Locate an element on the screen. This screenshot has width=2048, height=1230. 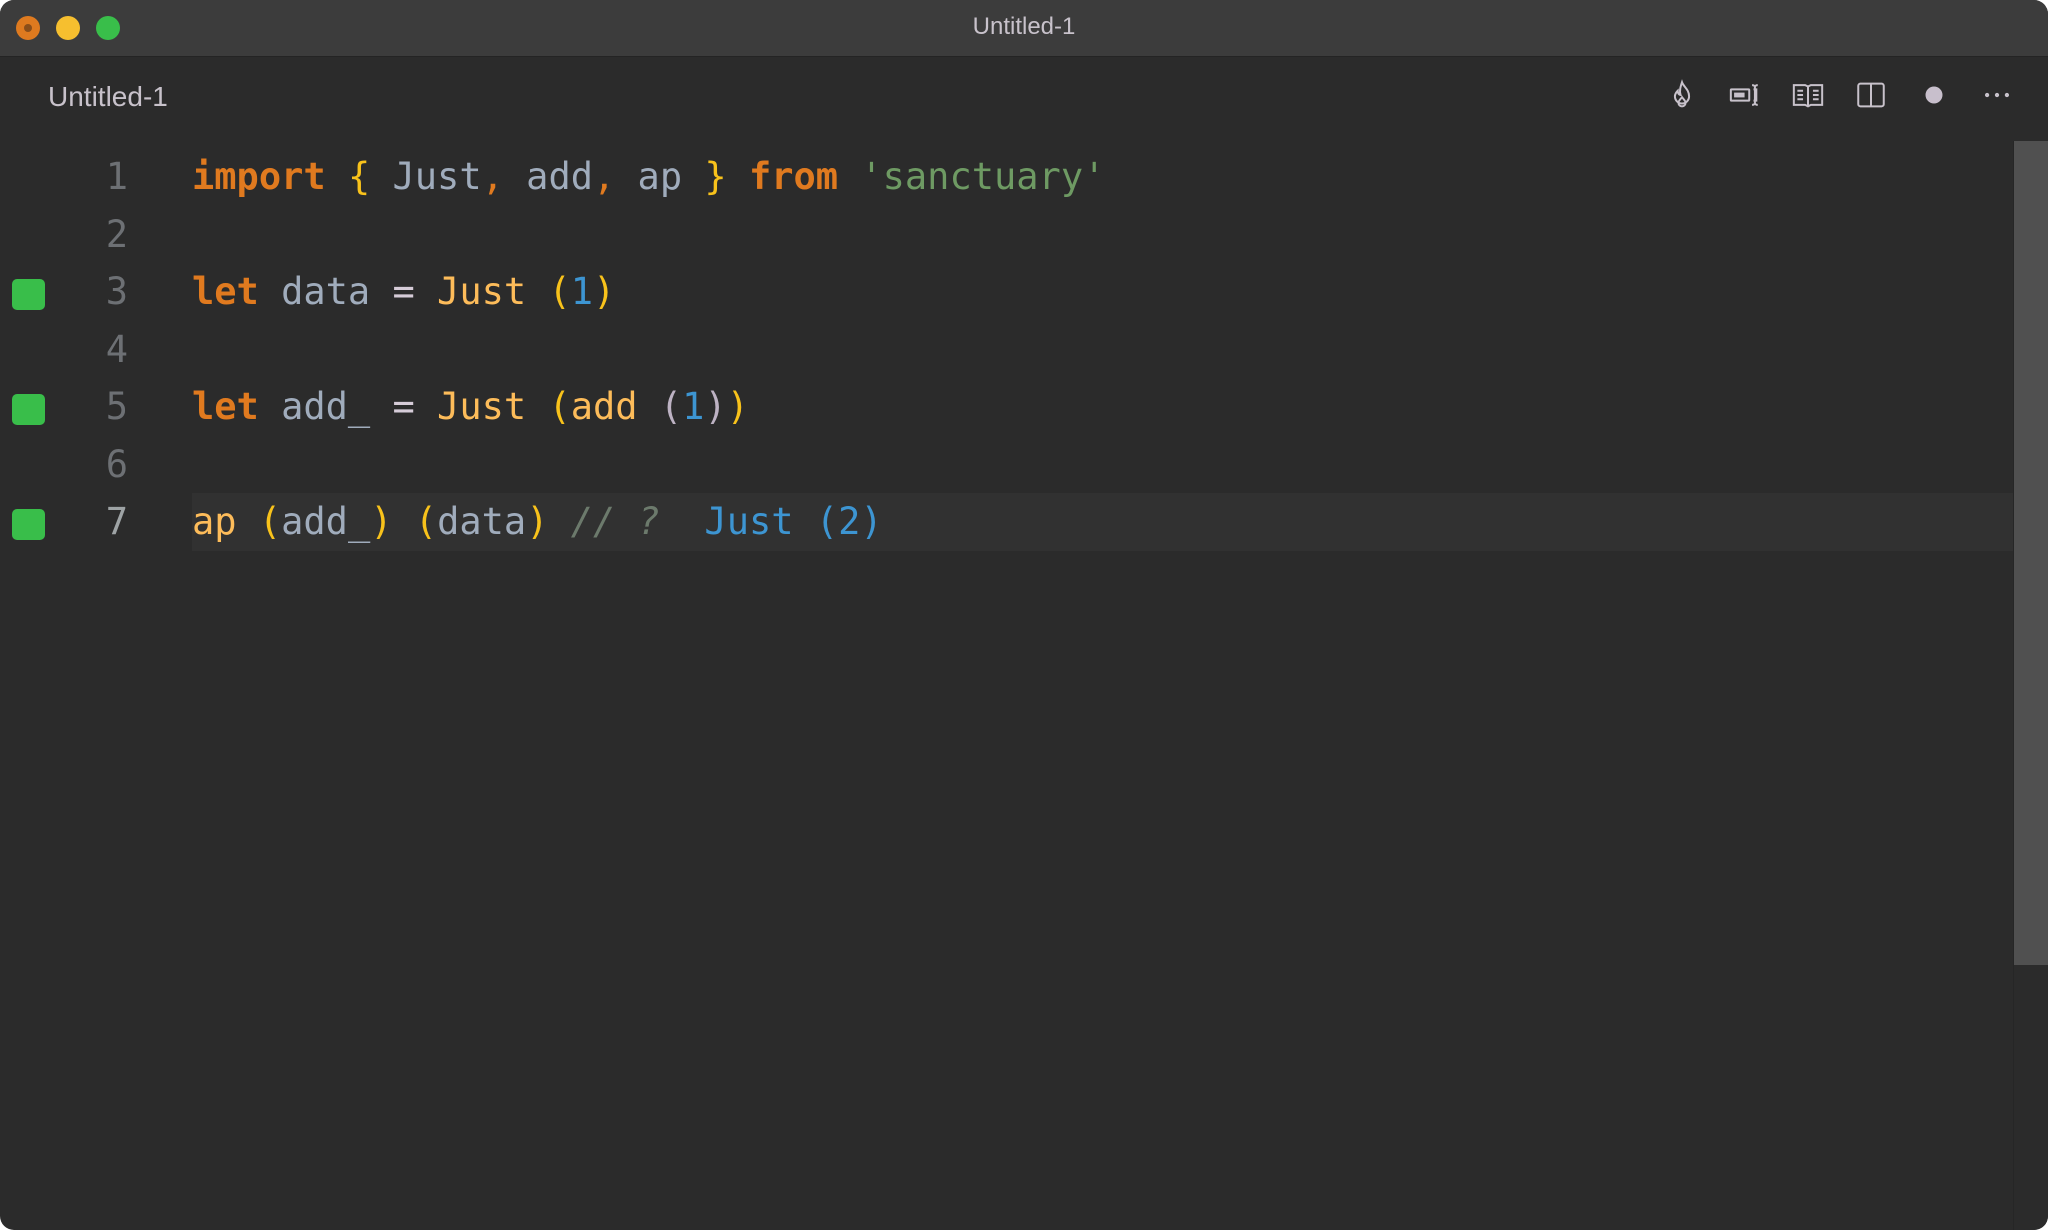
toggle-value-button is located at coordinates (1745, 95).